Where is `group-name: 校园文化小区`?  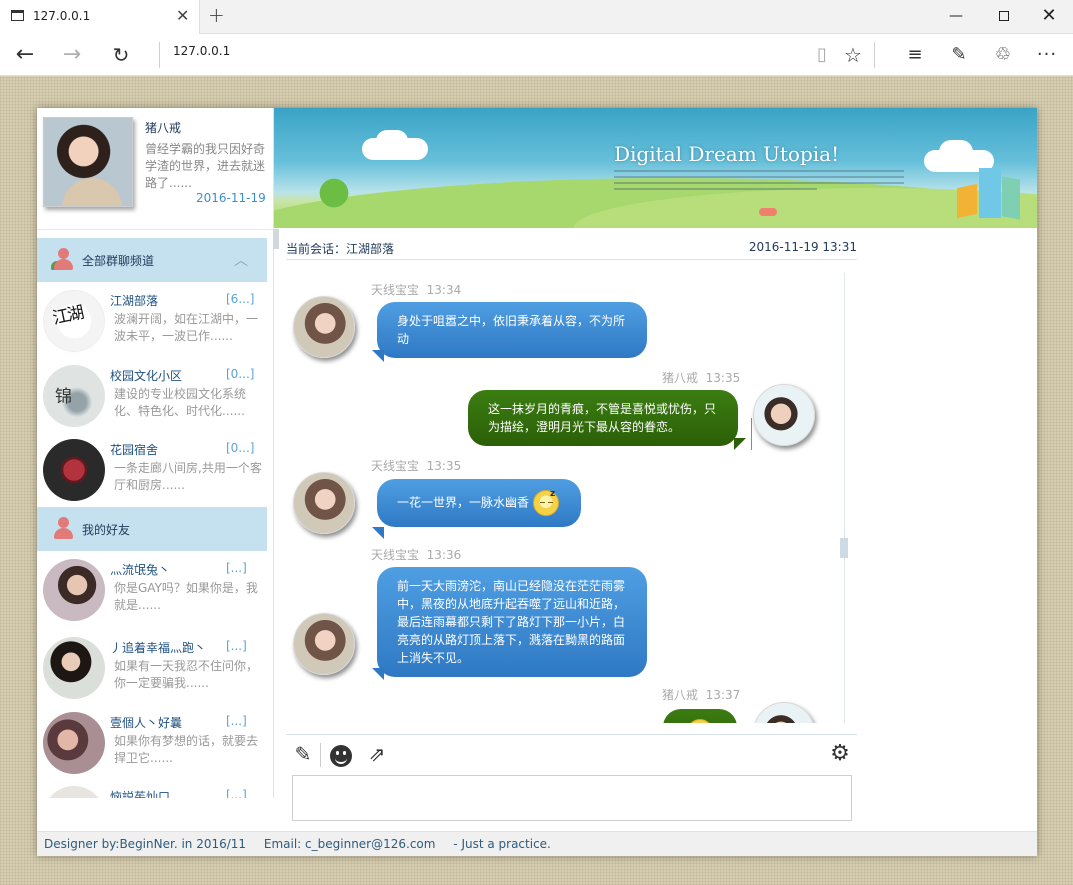
group-name: 校园文化小区 is located at coordinates (146, 376).